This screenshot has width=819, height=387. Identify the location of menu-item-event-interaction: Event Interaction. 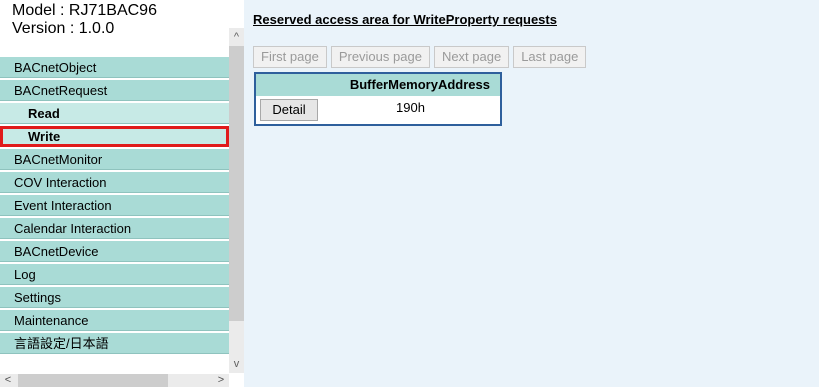
(114, 205).